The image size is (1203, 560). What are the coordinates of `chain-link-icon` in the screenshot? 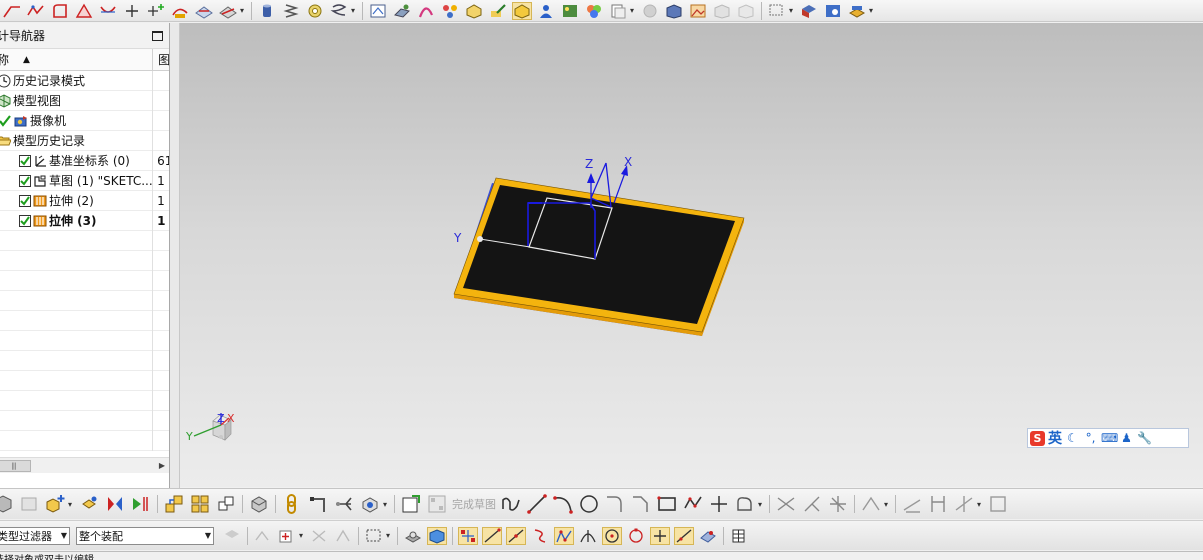 It's located at (292, 504).